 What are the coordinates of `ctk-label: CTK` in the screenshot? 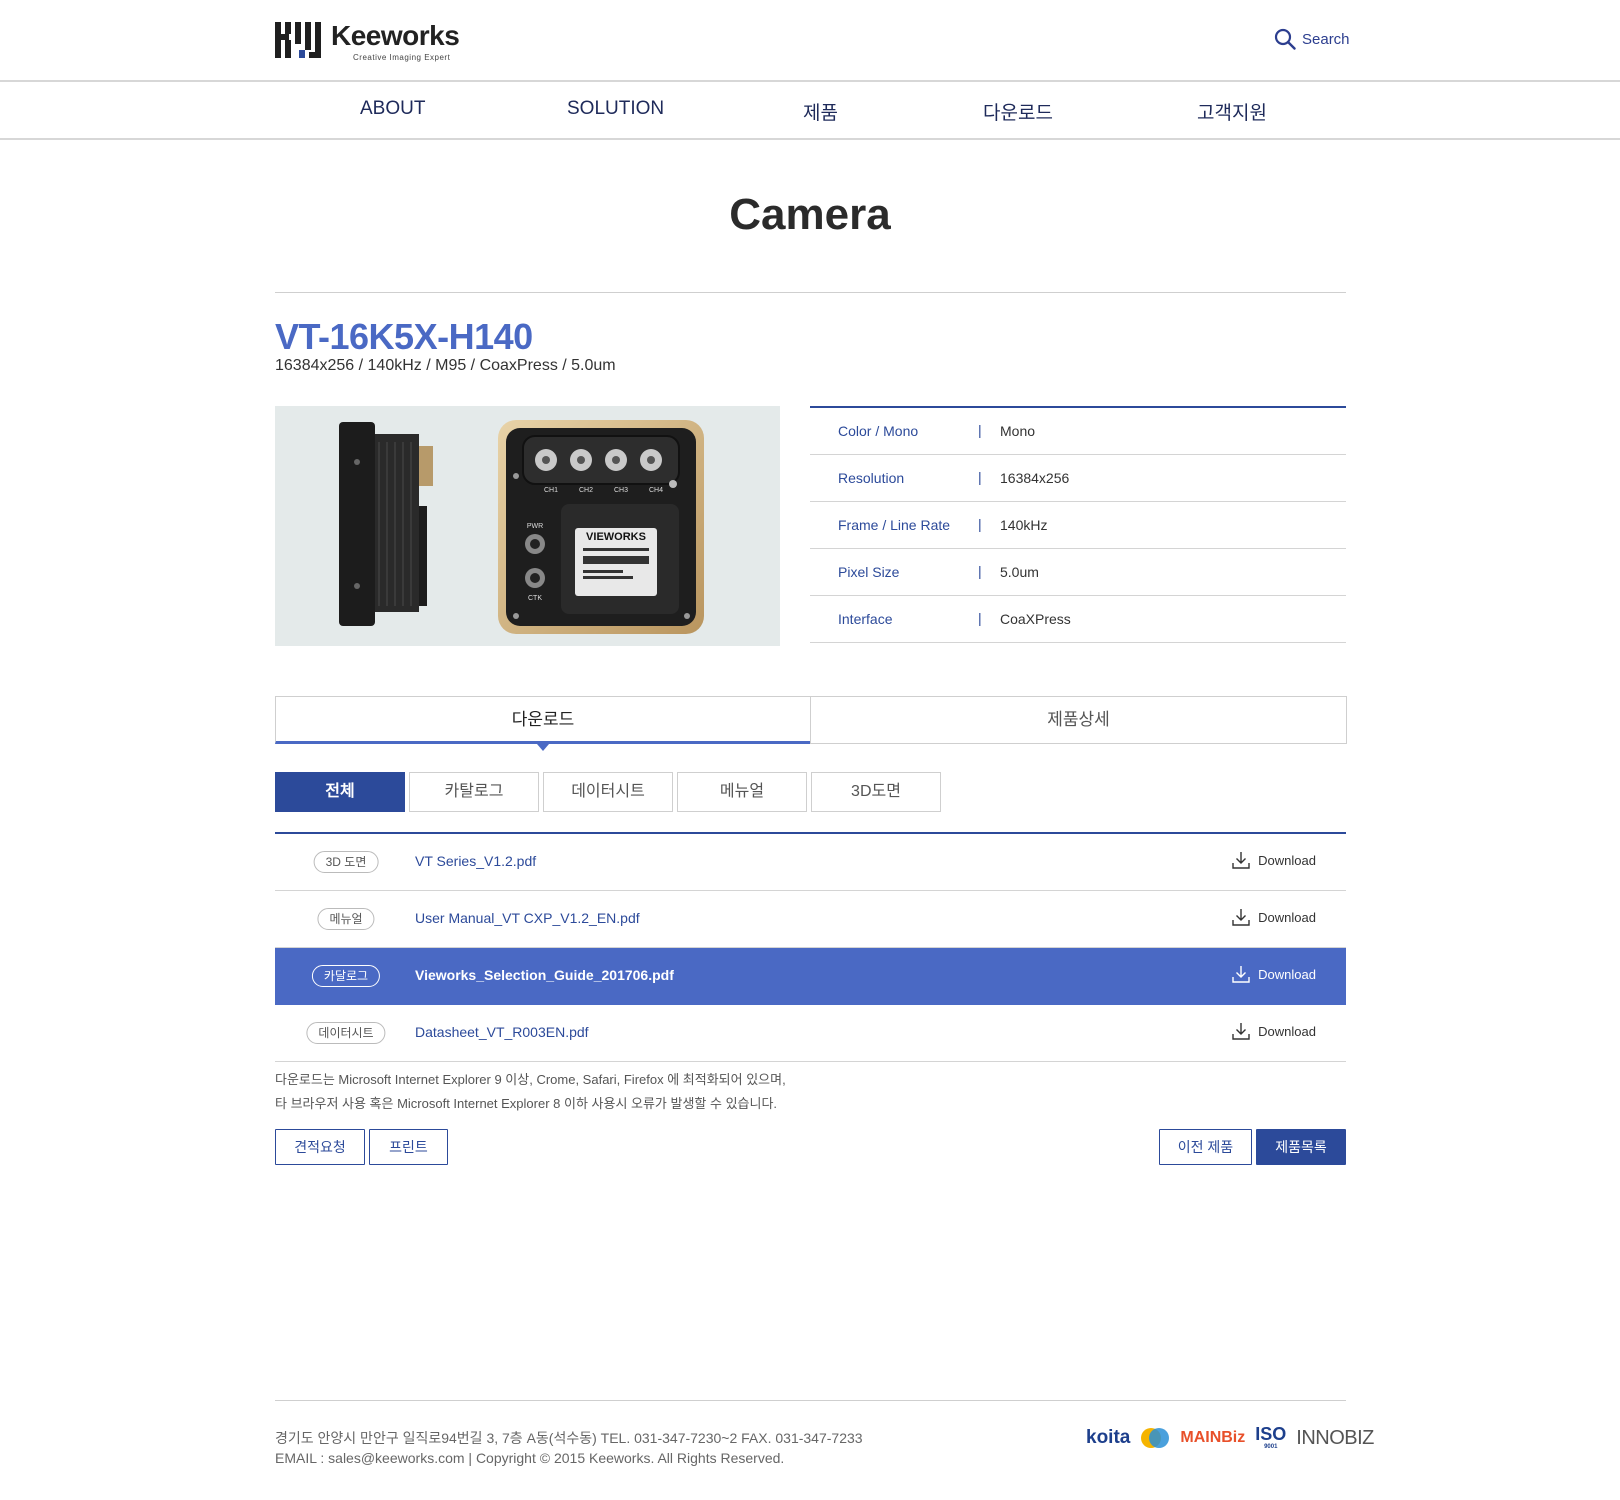 It's located at (535, 598).